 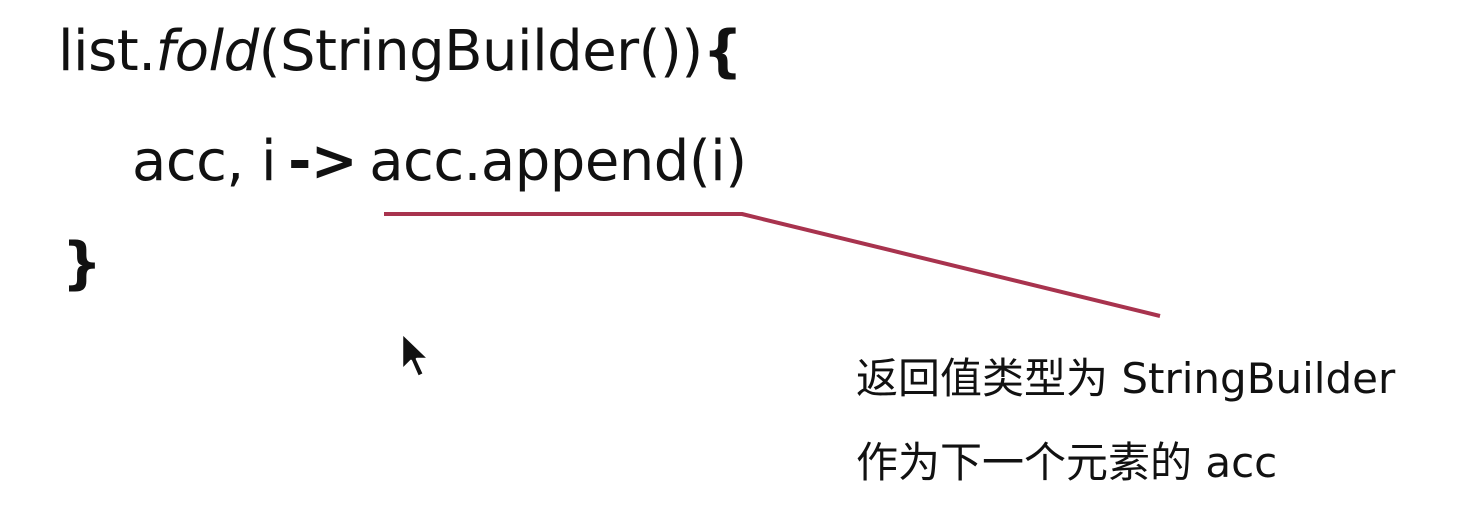 What do you see at coordinates (722, 51) in the screenshot?
I see `code-open-brace: {` at bounding box center [722, 51].